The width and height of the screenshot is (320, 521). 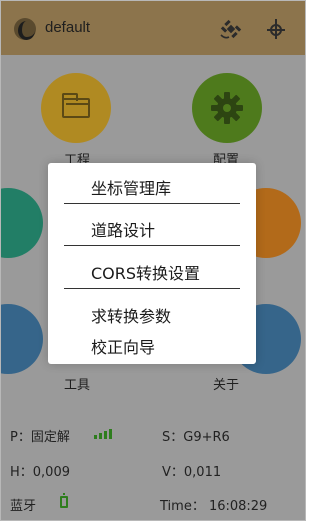 What do you see at coordinates (22, 223) in the screenshot?
I see `tile-partial-left` at bounding box center [22, 223].